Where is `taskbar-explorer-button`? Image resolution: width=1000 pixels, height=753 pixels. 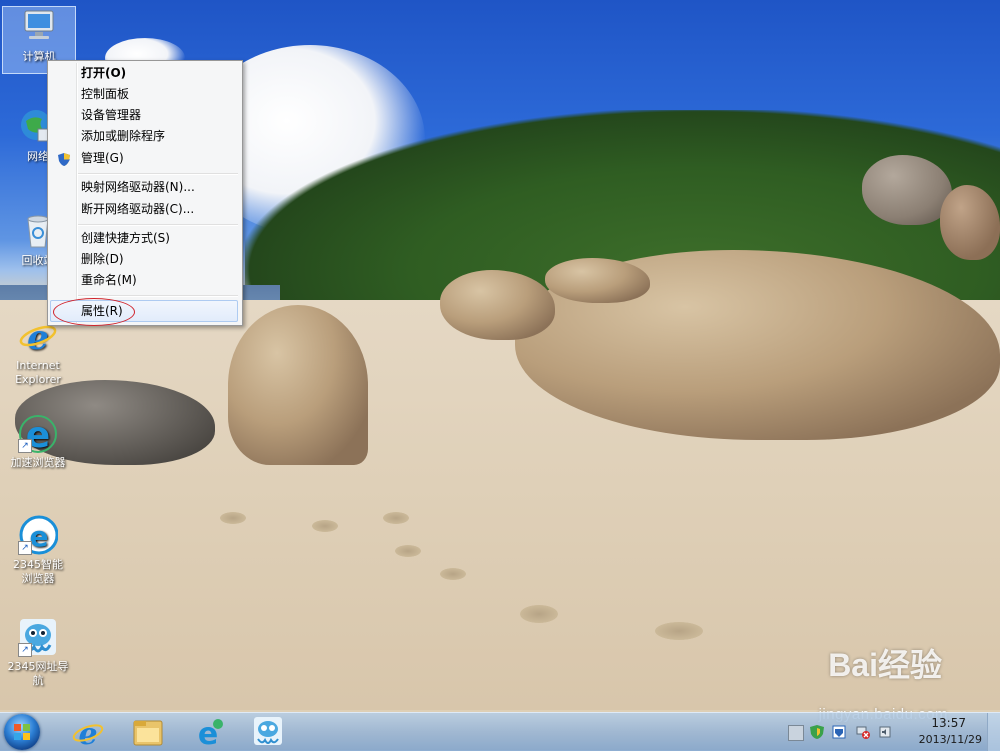 taskbar-explorer-button is located at coordinates (148, 732).